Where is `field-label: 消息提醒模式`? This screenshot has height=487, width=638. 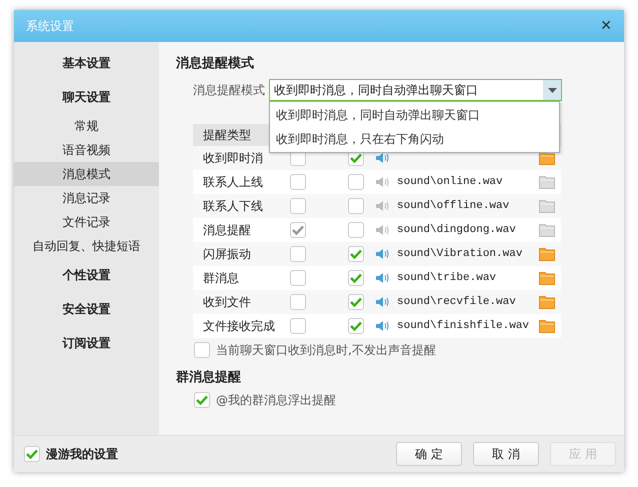 field-label: 消息提醒模式 is located at coordinates (229, 90).